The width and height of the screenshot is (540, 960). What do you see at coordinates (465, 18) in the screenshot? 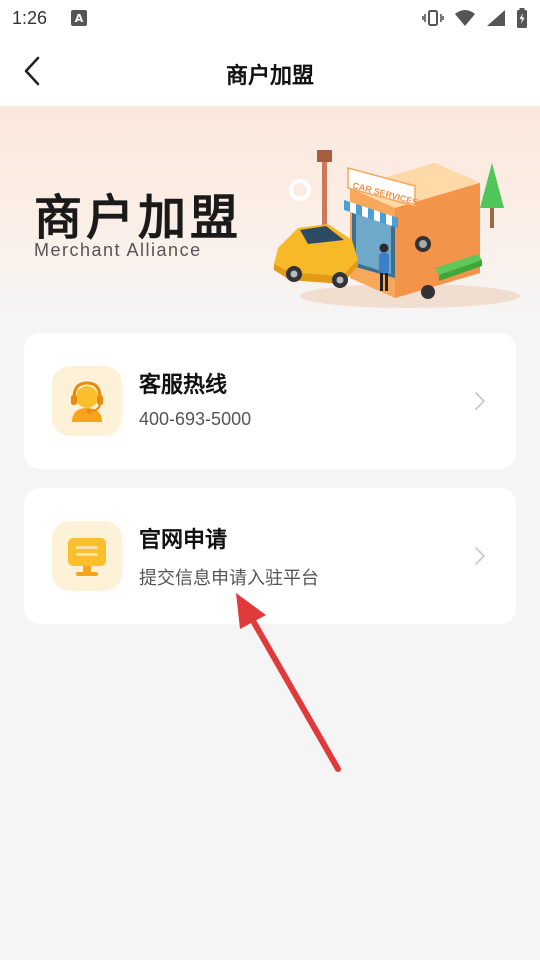
I see `wifi-icon` at bounding box center [465, 18].